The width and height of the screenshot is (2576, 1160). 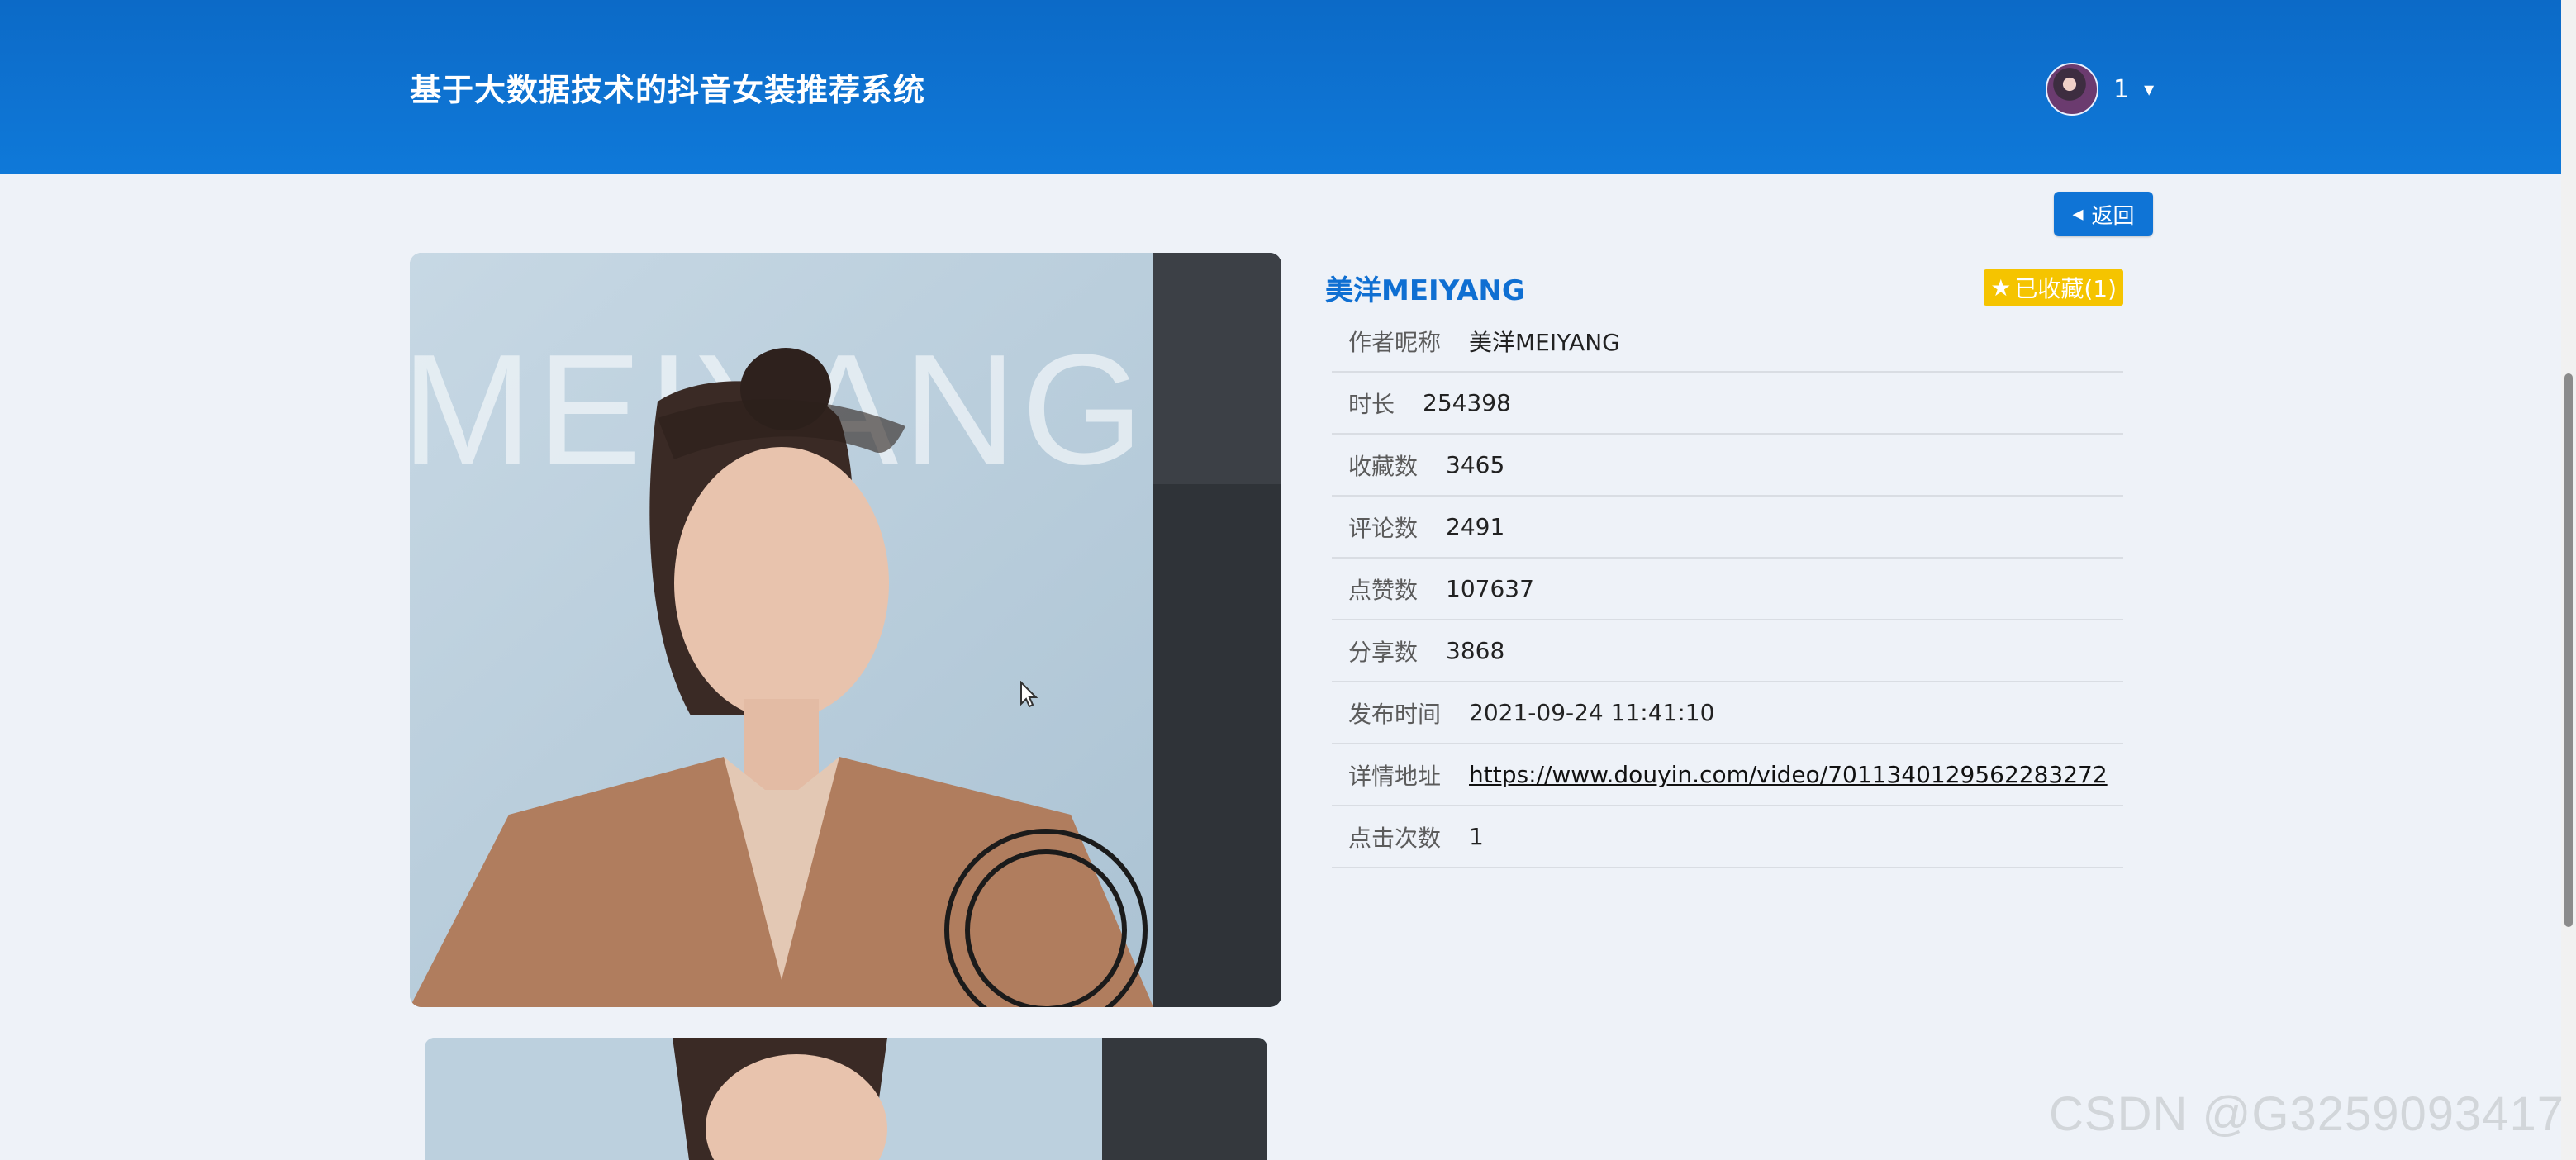 What do you see at coordinates (1475, 650) in the screenshot?
I see `row-value: 3868` at bounding box center [1475, 650].